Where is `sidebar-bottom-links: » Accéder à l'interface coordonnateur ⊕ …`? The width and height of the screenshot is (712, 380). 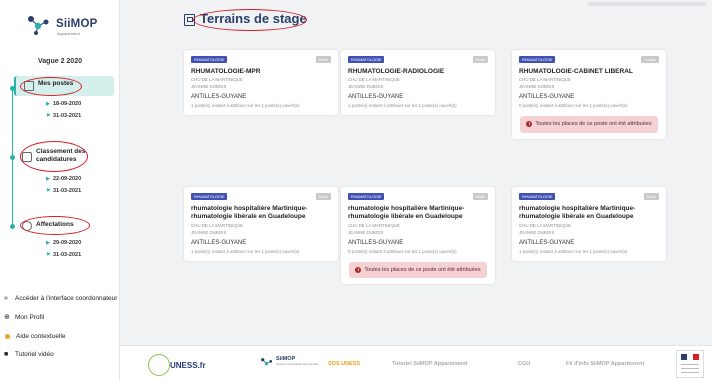
sidebar-bottom-links: » Accéder à l'interface coordonnateur ⊕ … is located at coordinates (61, 331).